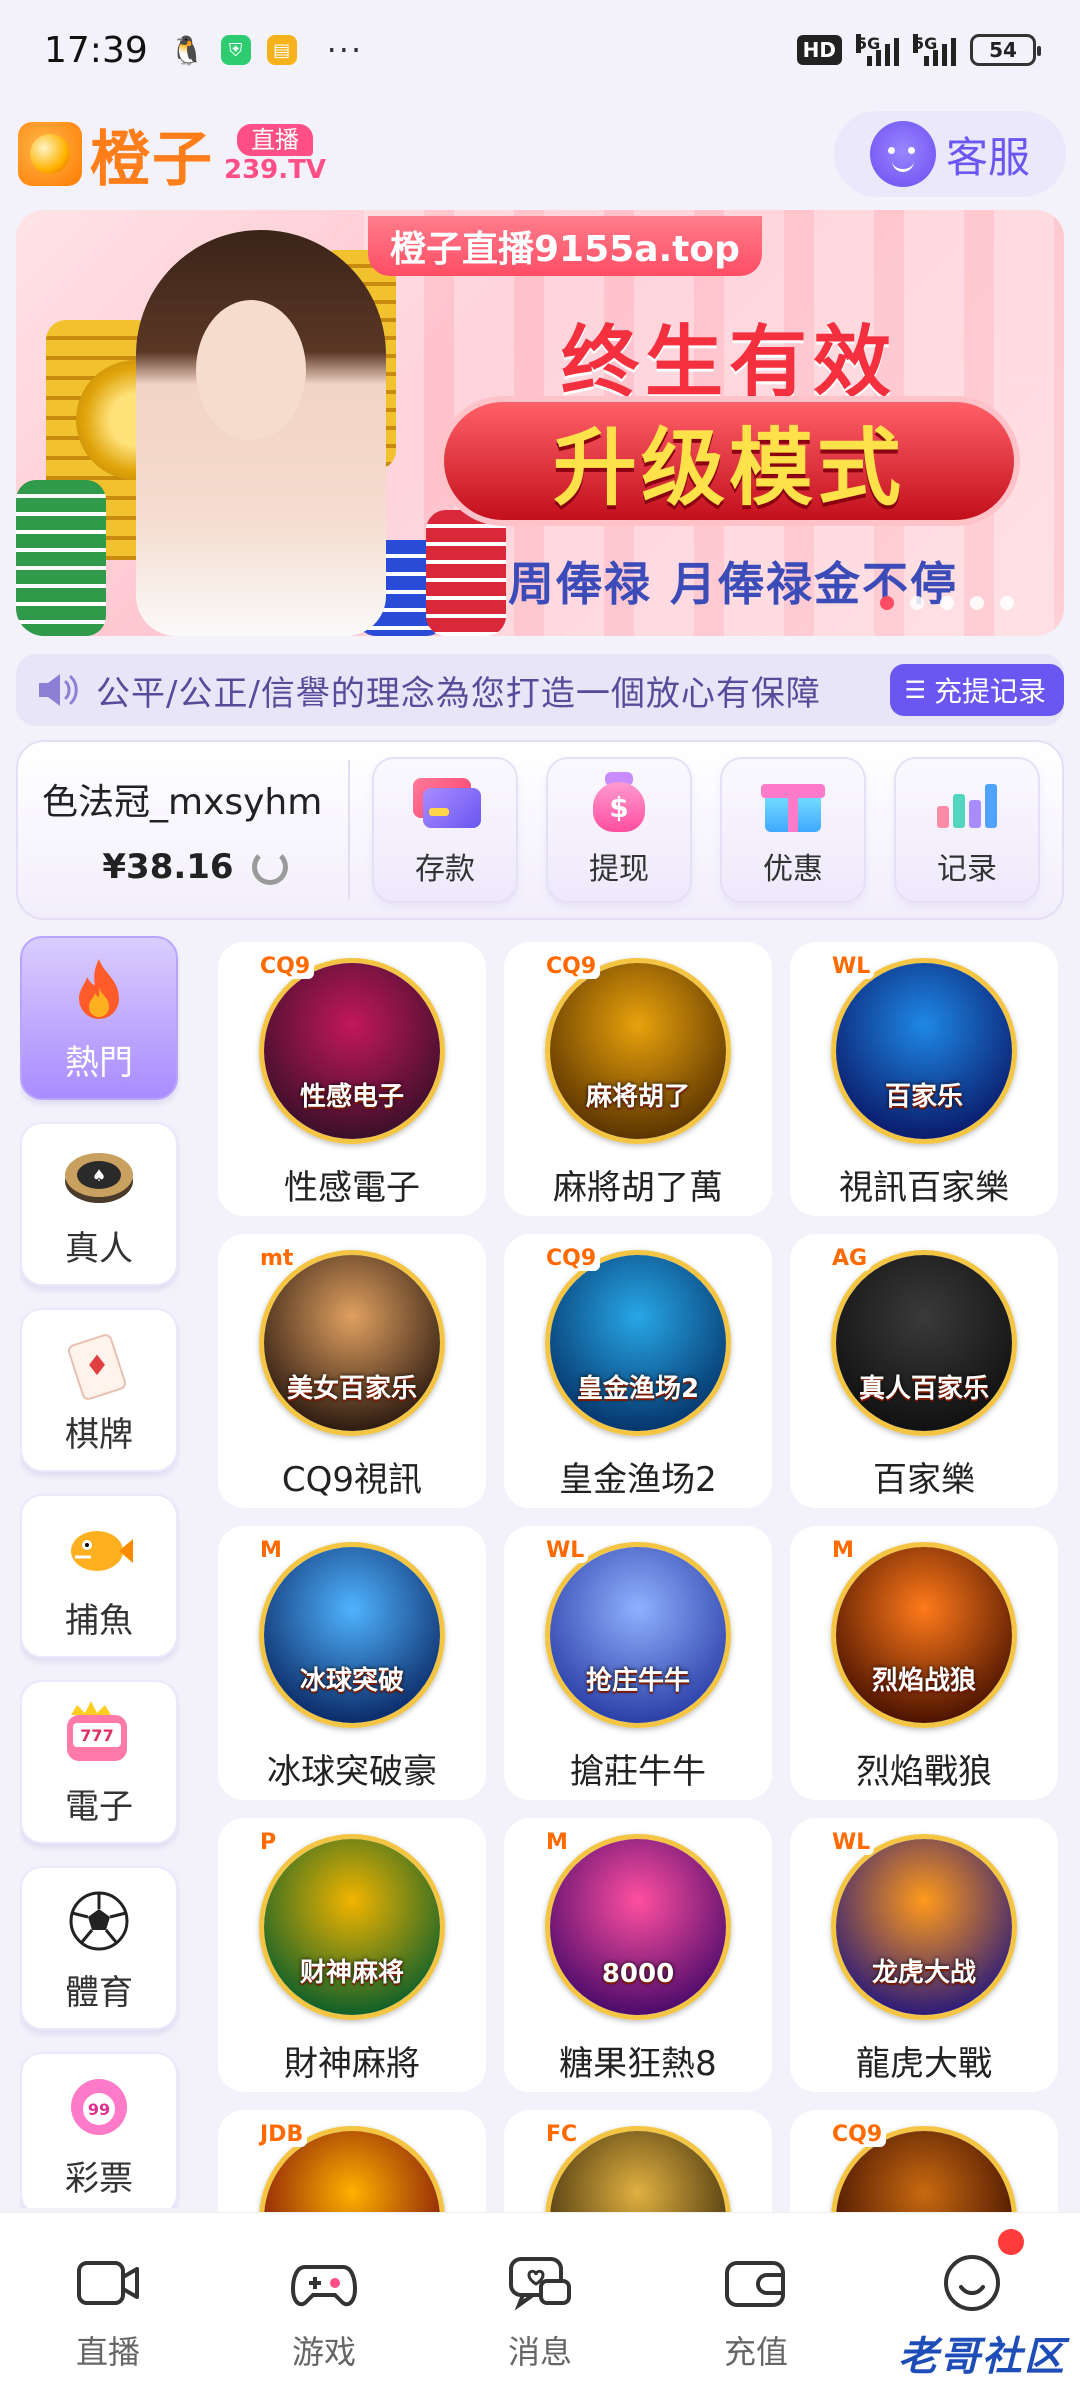 The width and height of the screenshot is (1080, 2400). I want to click on smiley-profile-icon, so click(972, 2283).